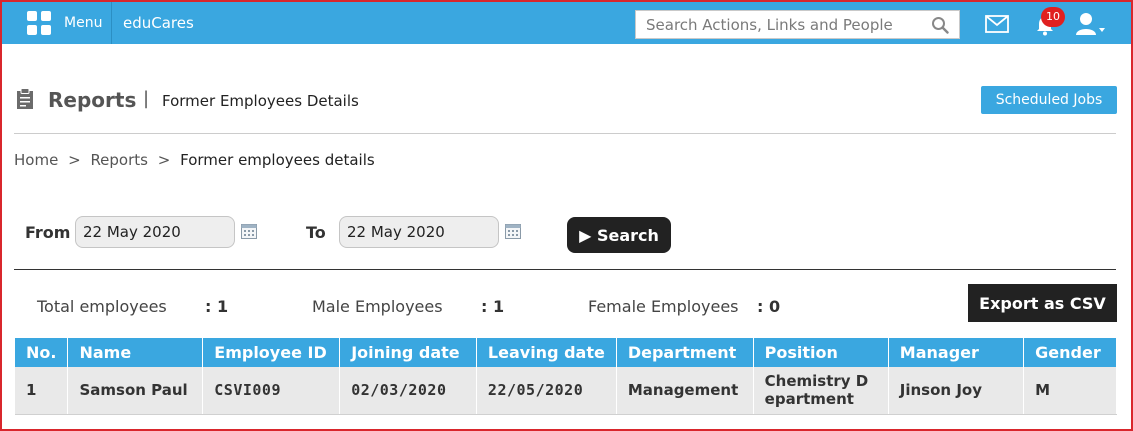 The image size is (1133, 431). I want to click on search-input, so click(778, 24).